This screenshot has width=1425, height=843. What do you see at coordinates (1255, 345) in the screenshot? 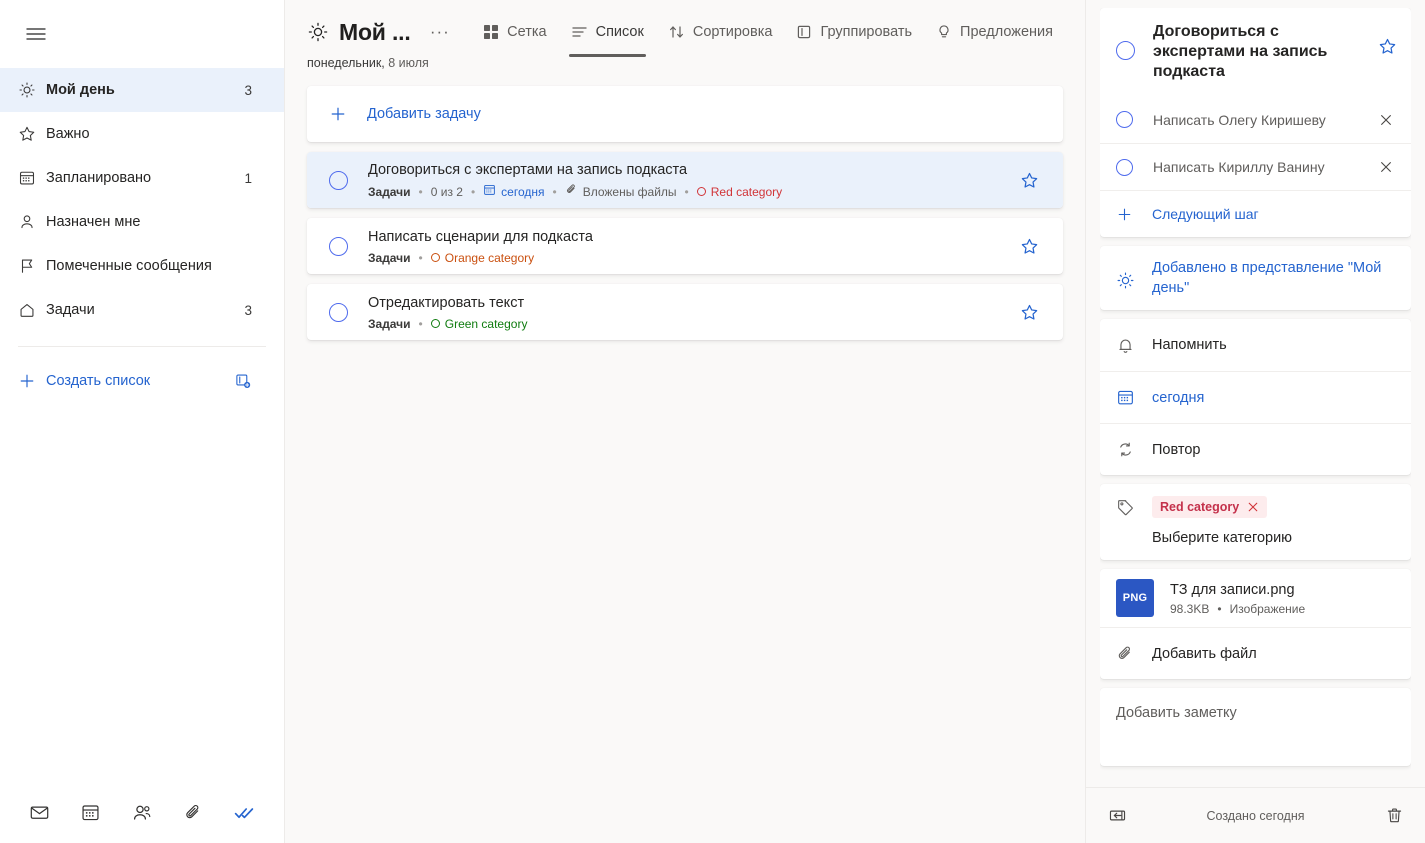
I see `remind-me-row: Напомнить` at bounding box center [1255, 345].